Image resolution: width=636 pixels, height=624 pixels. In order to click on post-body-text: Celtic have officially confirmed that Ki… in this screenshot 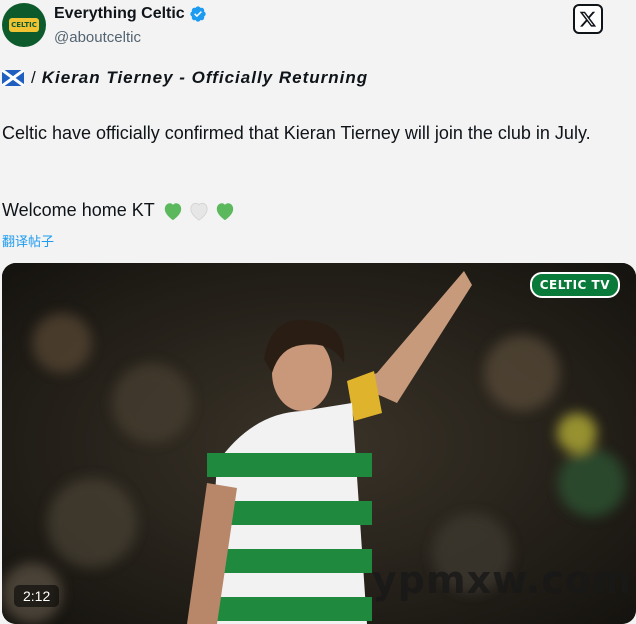, I will do `click(296, 133)`.